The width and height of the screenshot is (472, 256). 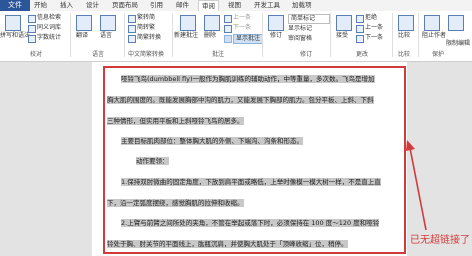 What do you see at coordinates (303, 18) in the screenshot?
I see `markup-select-value: 简单标记` at bounding box center [303, 18].